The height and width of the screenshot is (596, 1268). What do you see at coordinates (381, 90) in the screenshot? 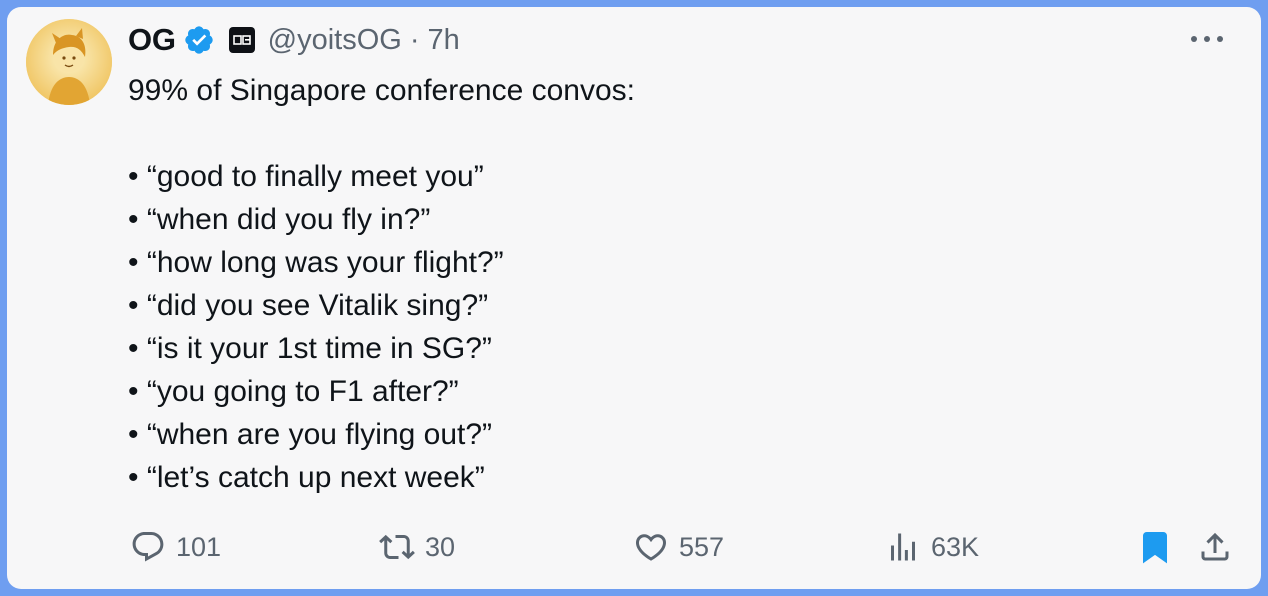
I see `post-intro-line: 99% of Singapore conference convos:` at bounding box center [381, 90].